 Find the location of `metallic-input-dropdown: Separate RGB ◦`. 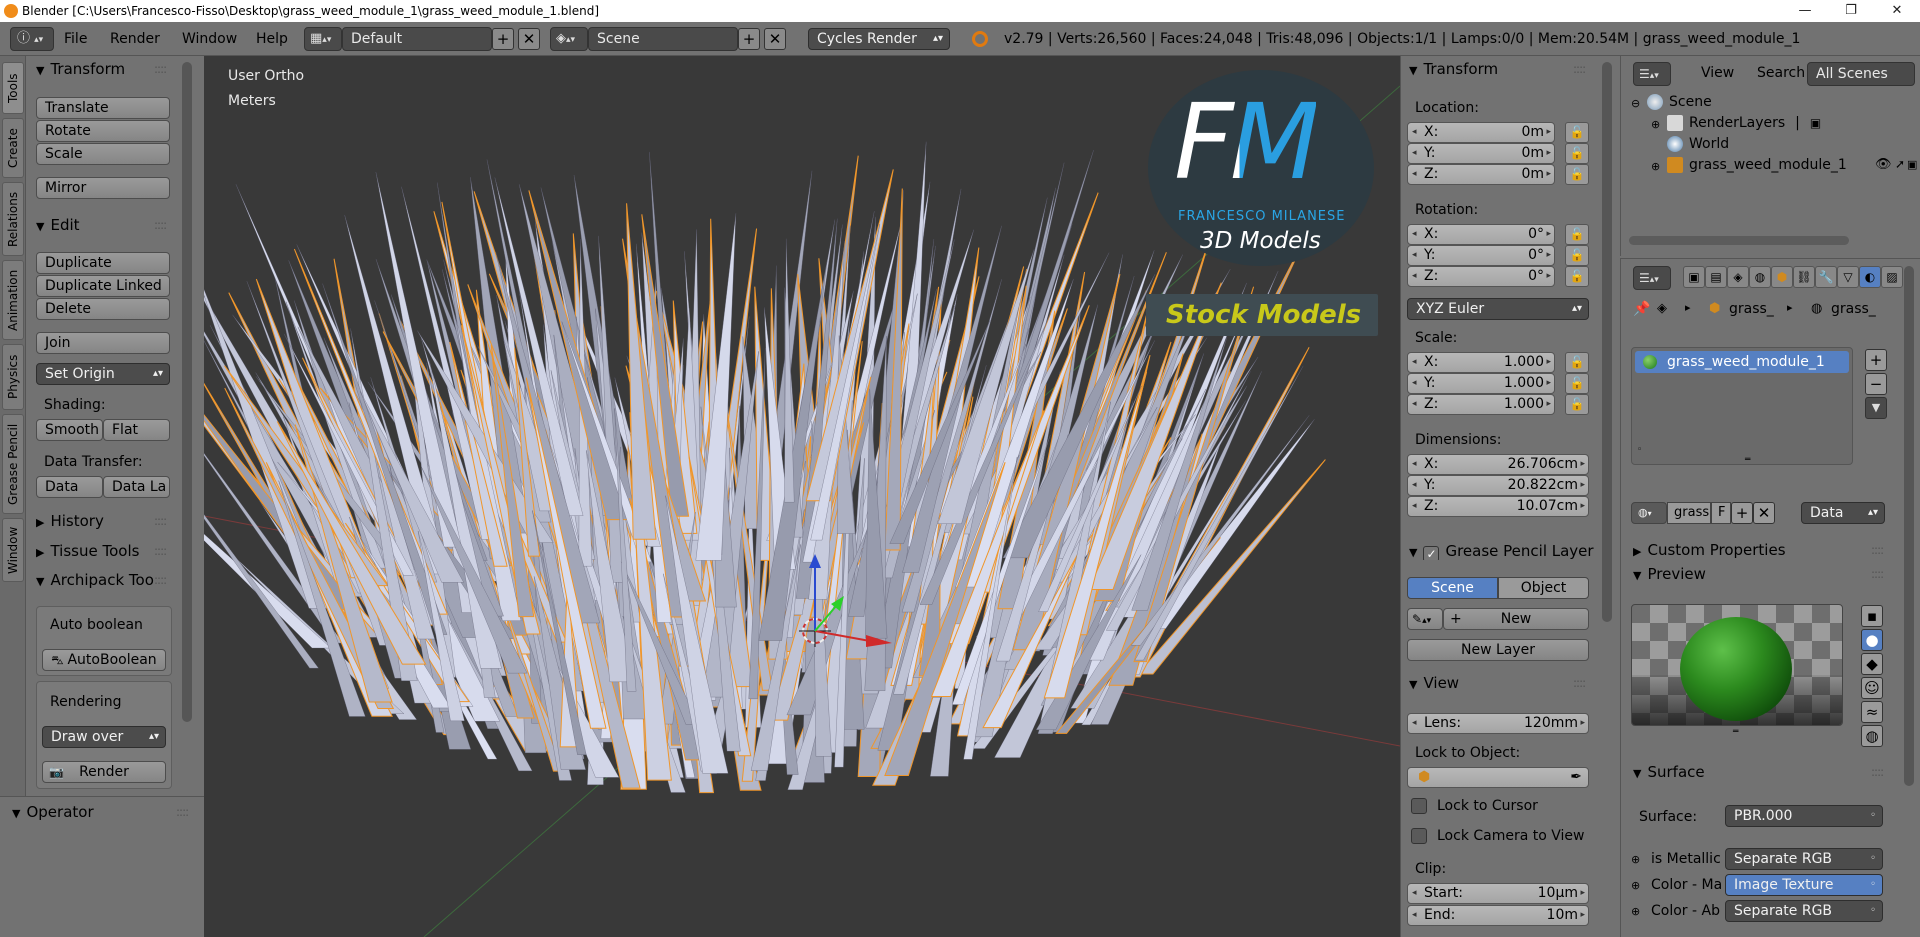

metallic-input-dropdown: Separate RGB ◦ is located at coordinates (1804, 859).